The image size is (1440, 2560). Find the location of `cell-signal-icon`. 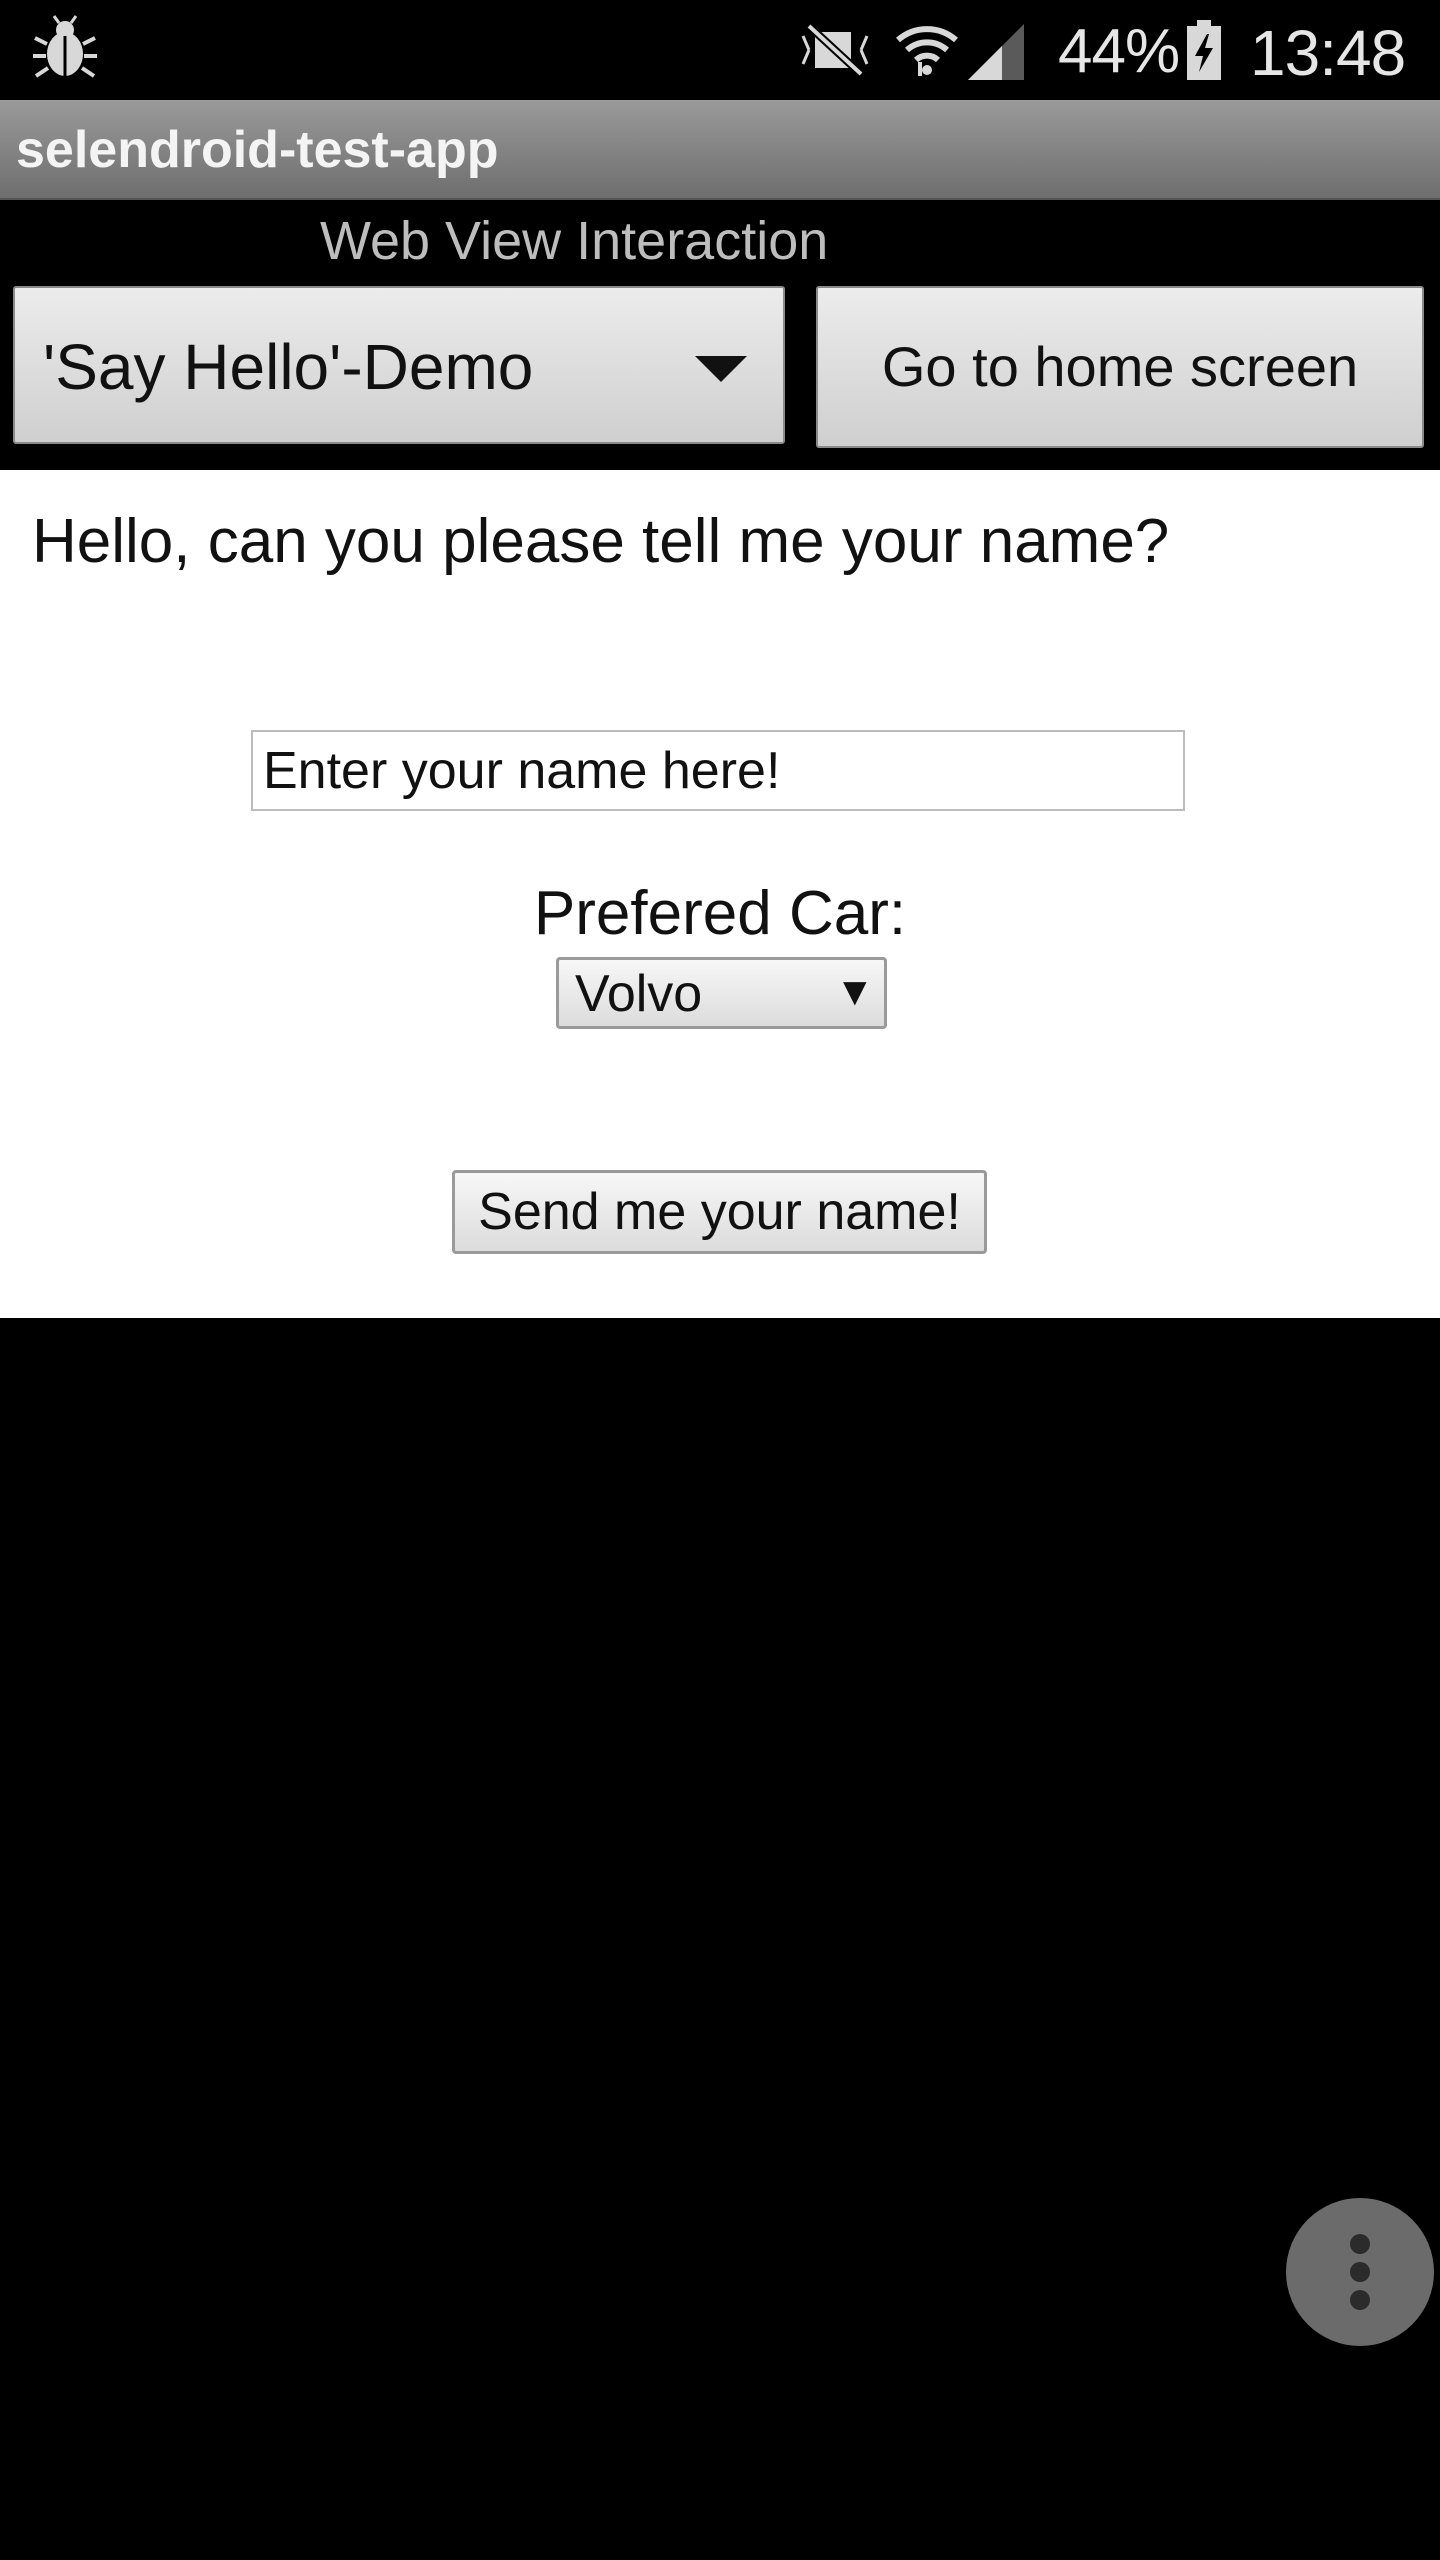

cell-signal-icon is located at coordinates (996, 52).